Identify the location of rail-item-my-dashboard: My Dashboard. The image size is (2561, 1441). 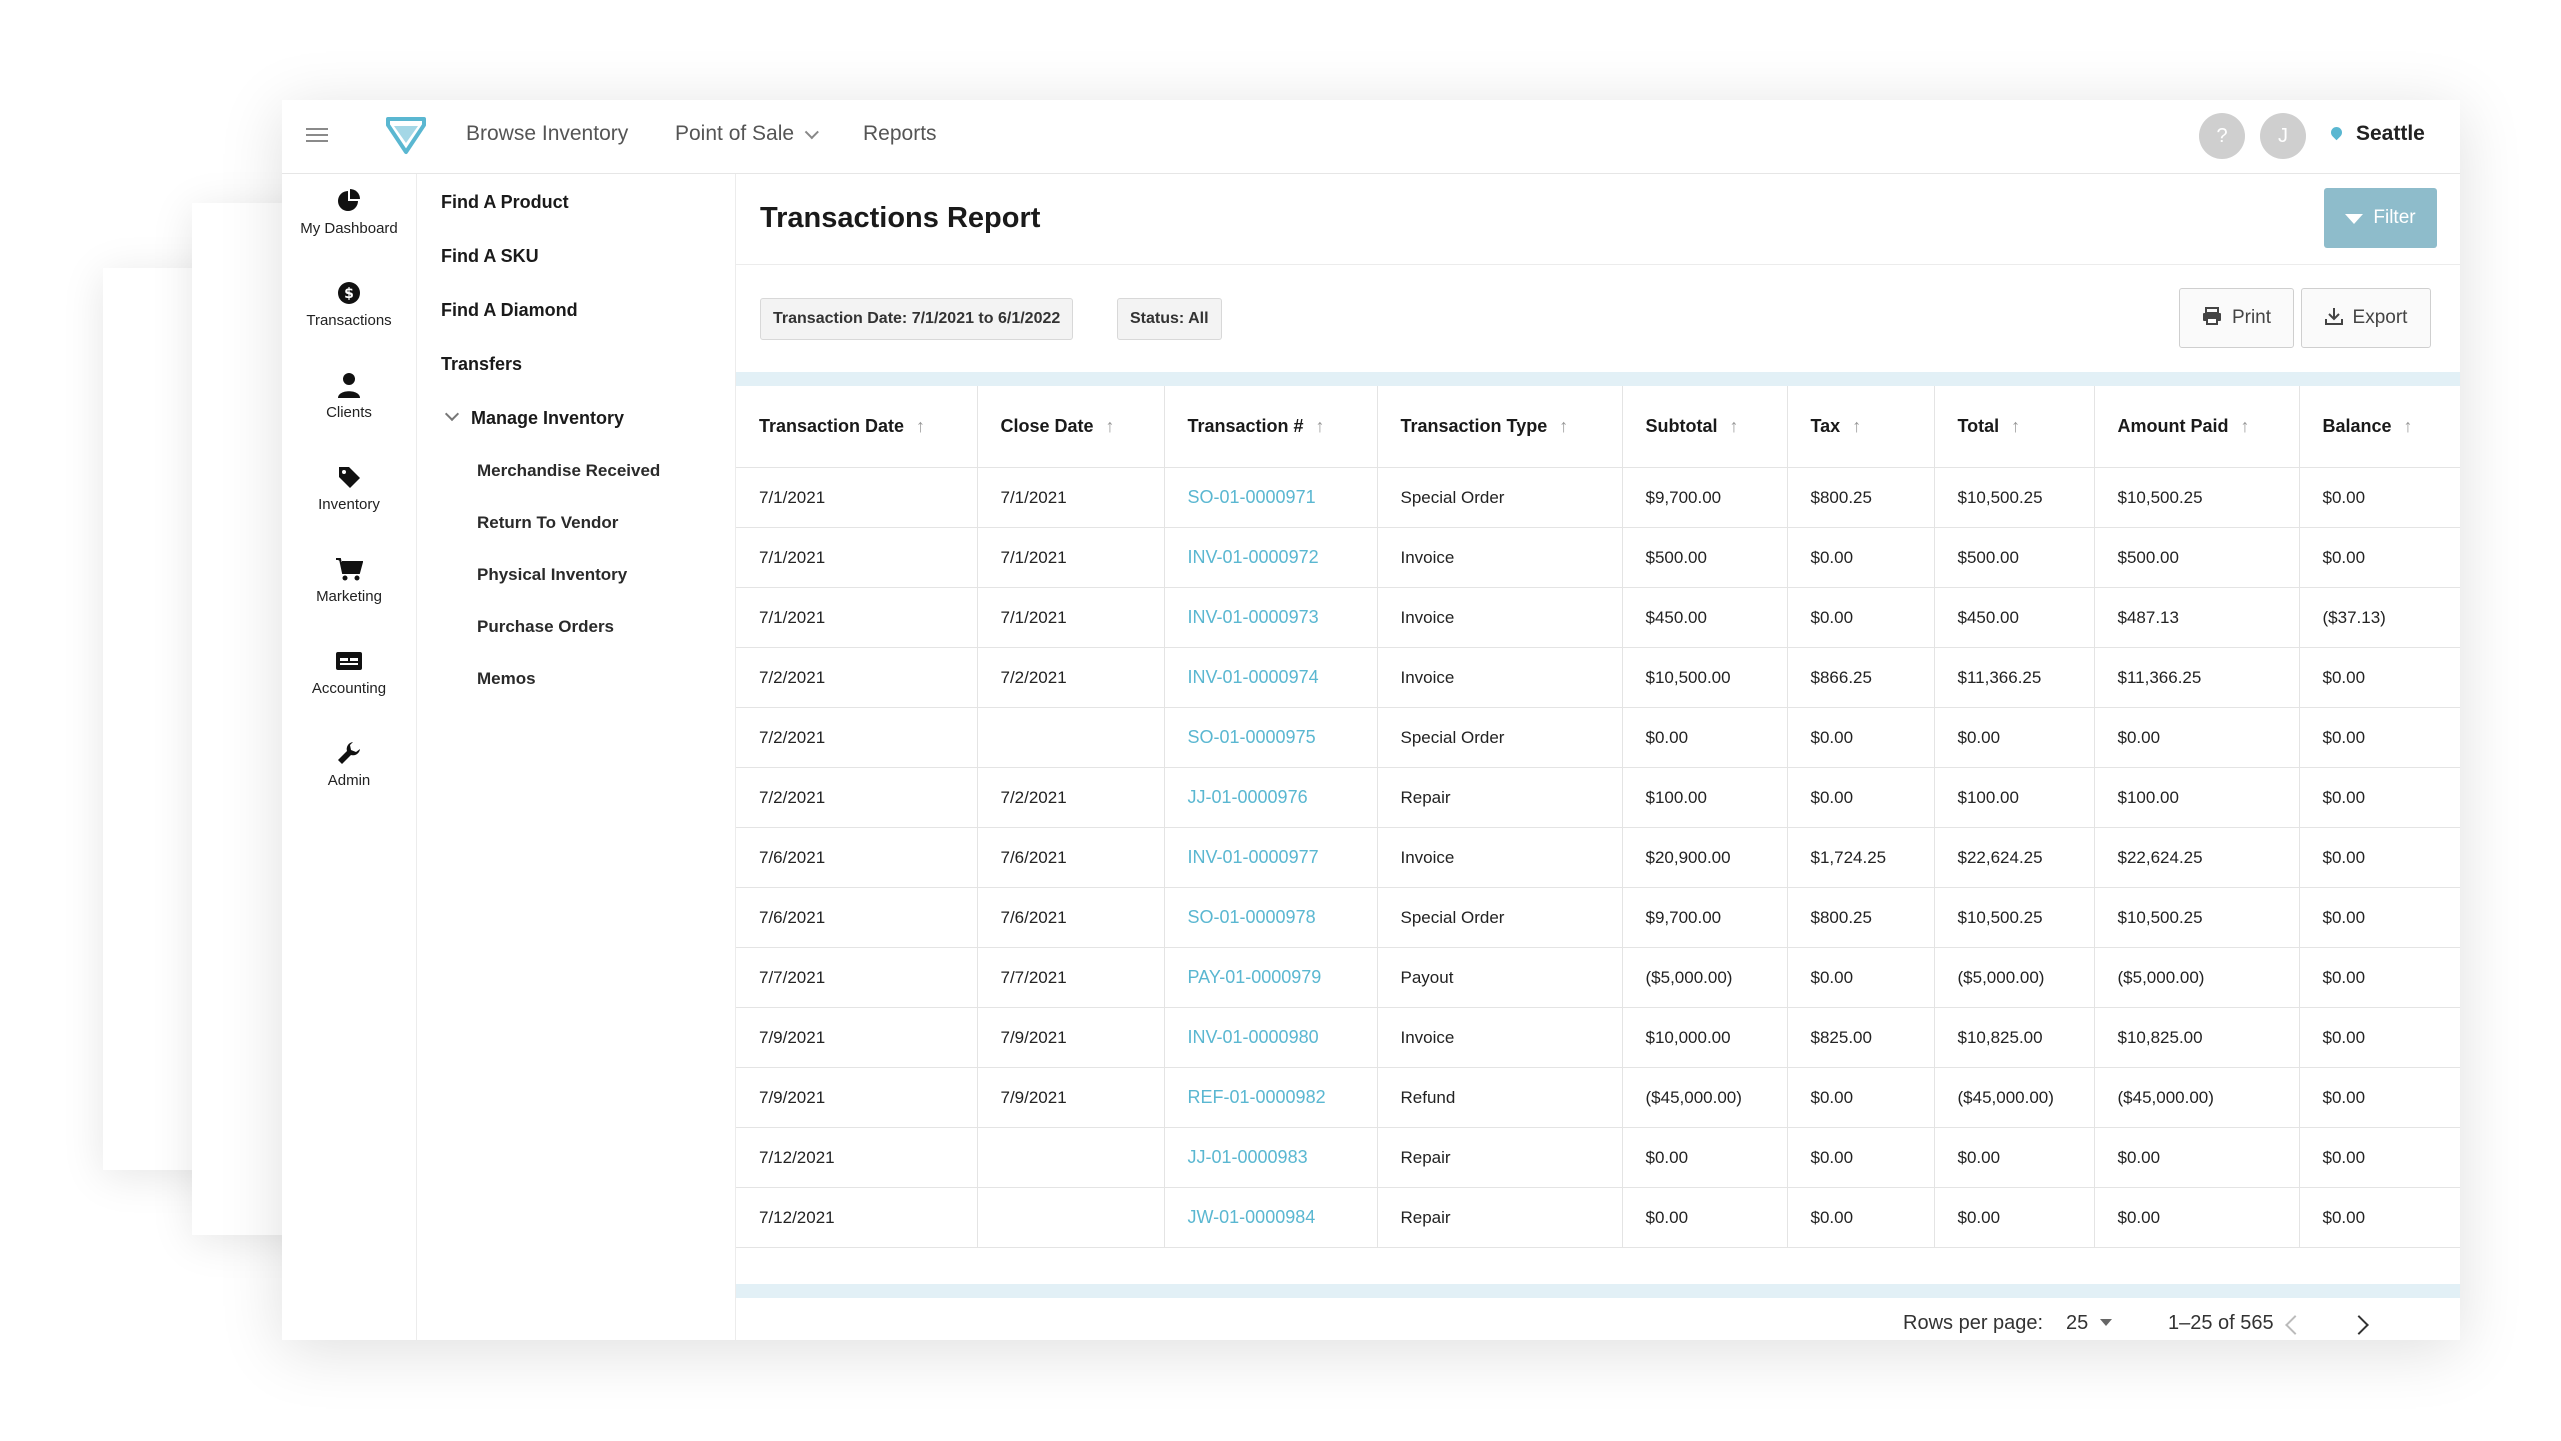
(349, 212).